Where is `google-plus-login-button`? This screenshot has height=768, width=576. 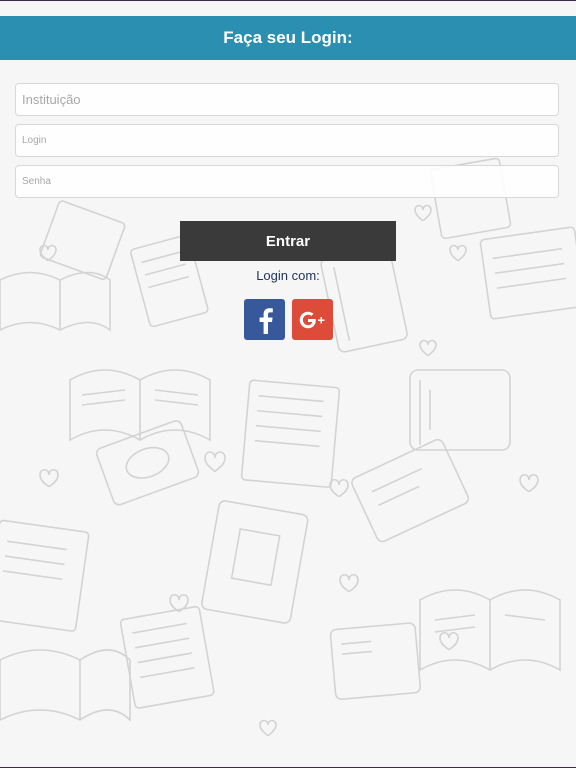
google-plus-login-button is located at coordinates (312, 319).